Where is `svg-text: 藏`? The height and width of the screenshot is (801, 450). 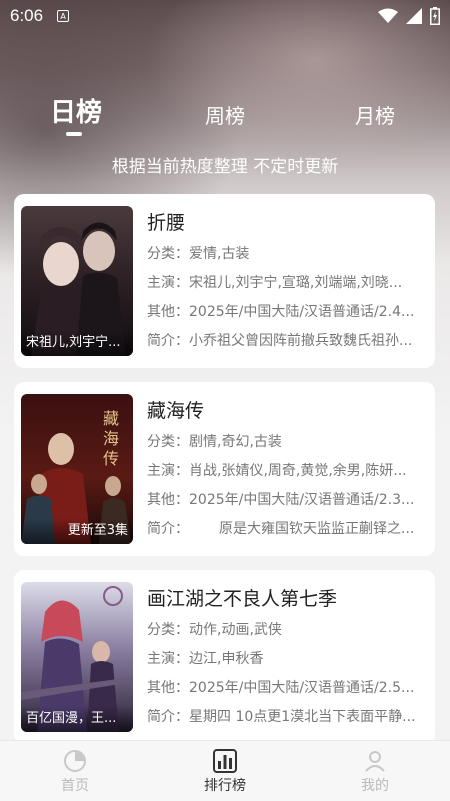 svg-text: 藏 is located at coordinates (111, 418).